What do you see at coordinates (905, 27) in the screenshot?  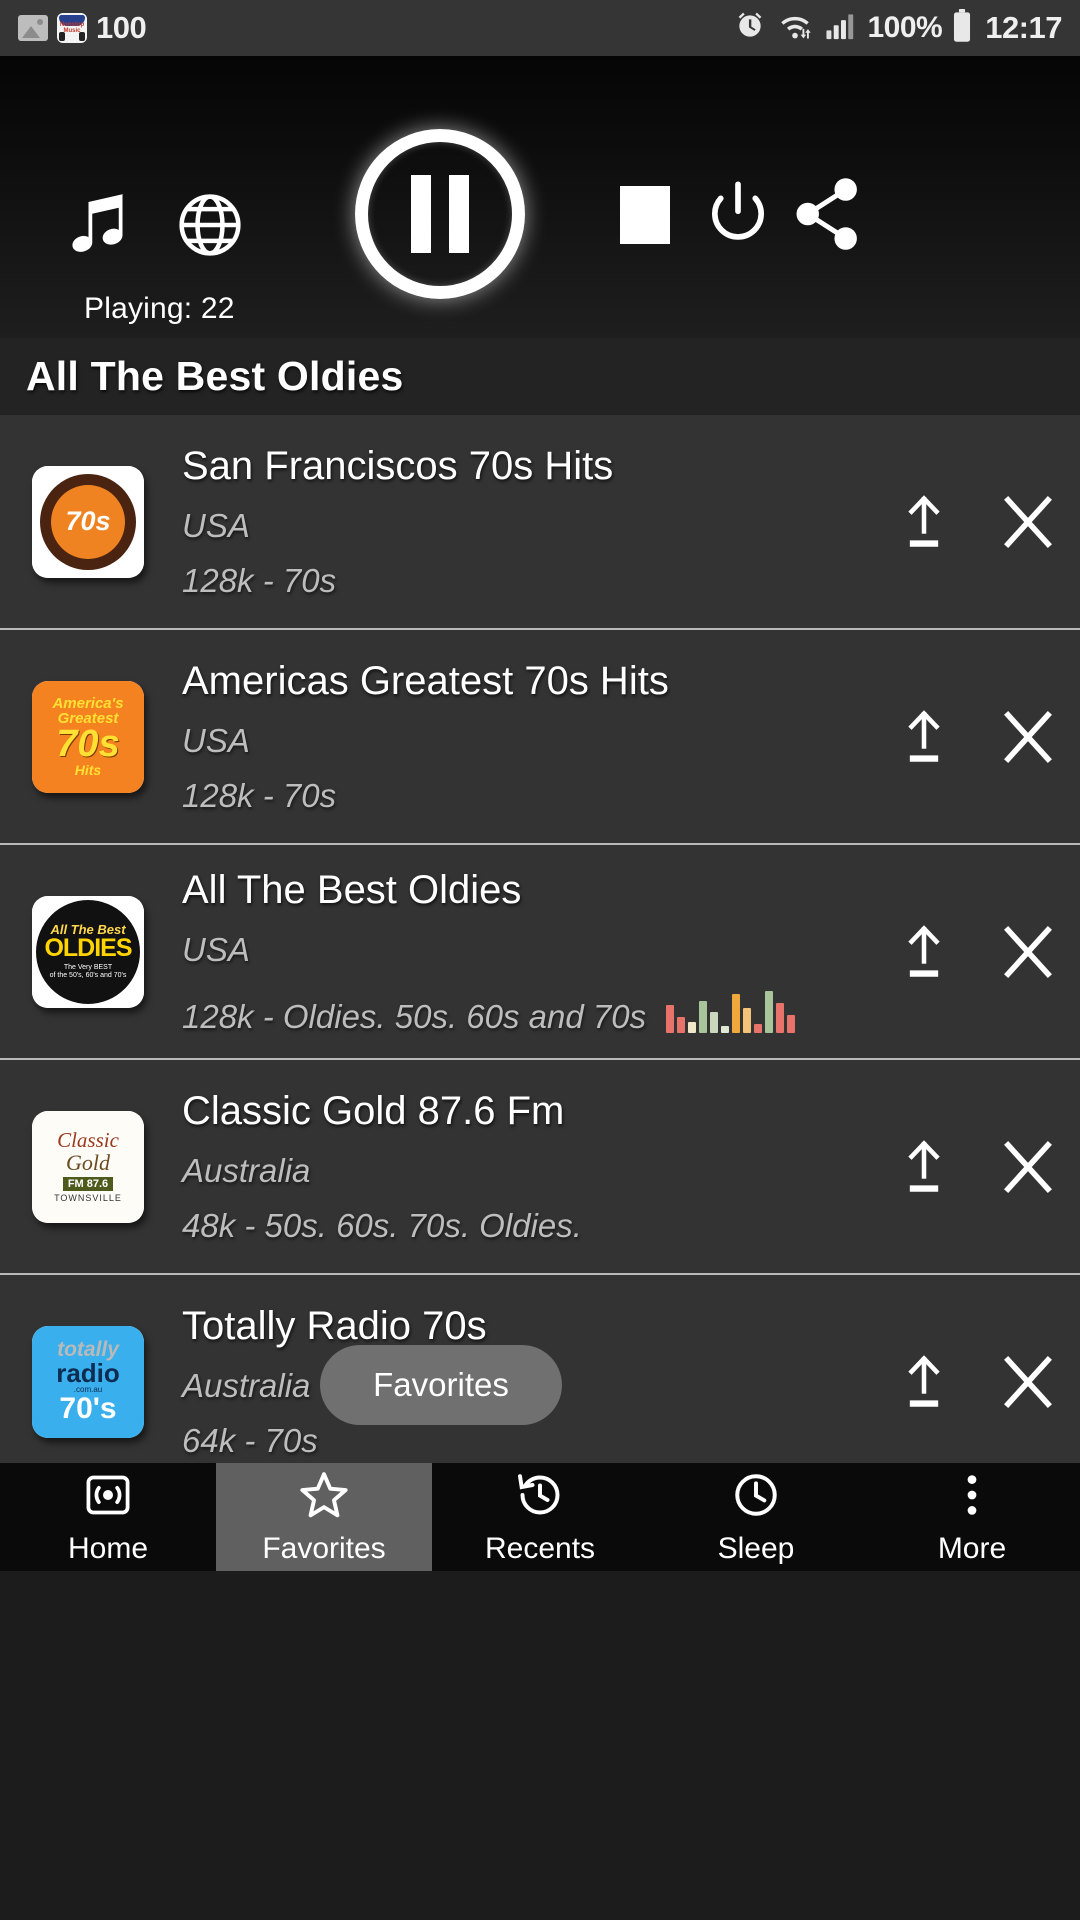 I see `battery-percent: 100%` at bounding box center [905, 27].